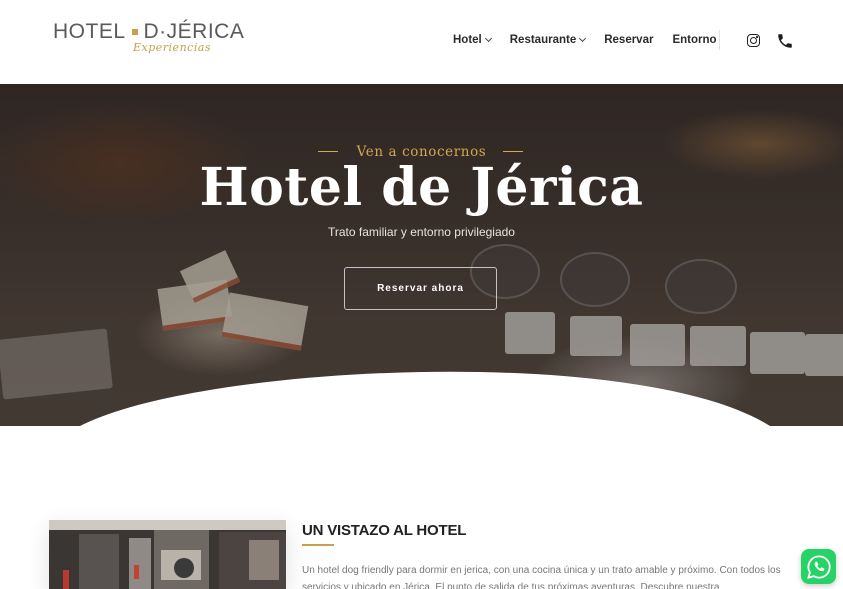  I want to click on section-title: UN VISTAZO AL HOTEL, so click(384, 530).